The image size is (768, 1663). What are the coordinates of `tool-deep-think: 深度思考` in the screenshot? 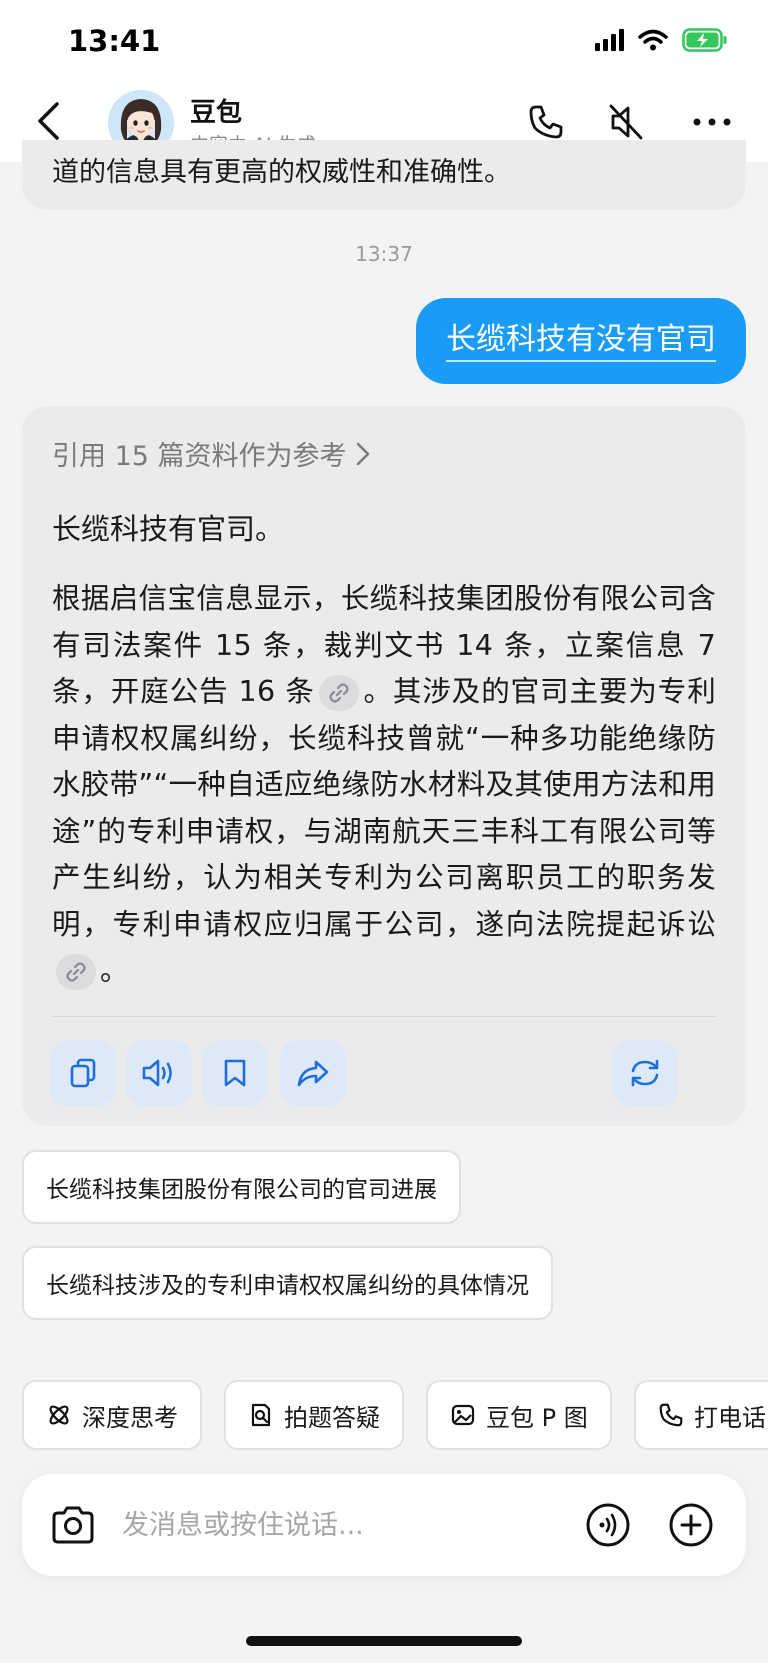 It's located at (112, 1415).